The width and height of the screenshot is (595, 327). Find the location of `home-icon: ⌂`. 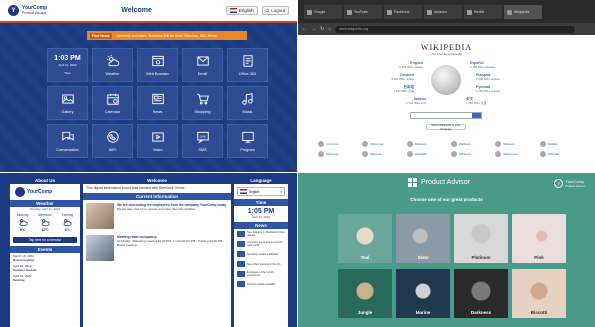

home-icon: ⌂ is located at coordinates (329, 29).